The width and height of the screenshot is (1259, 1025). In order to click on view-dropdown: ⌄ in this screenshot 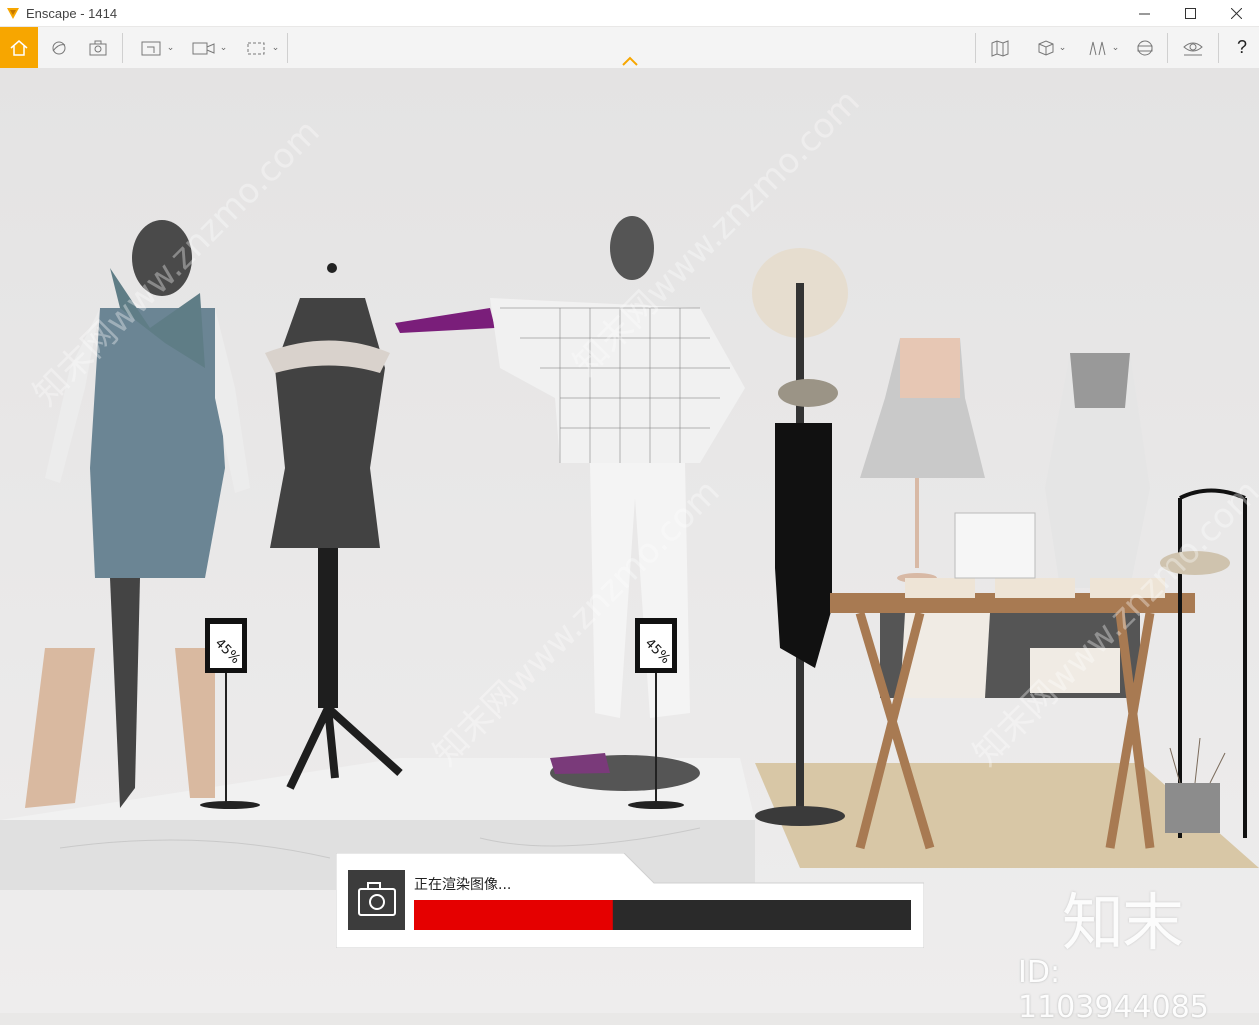, I will do `click(1051, 47)`.